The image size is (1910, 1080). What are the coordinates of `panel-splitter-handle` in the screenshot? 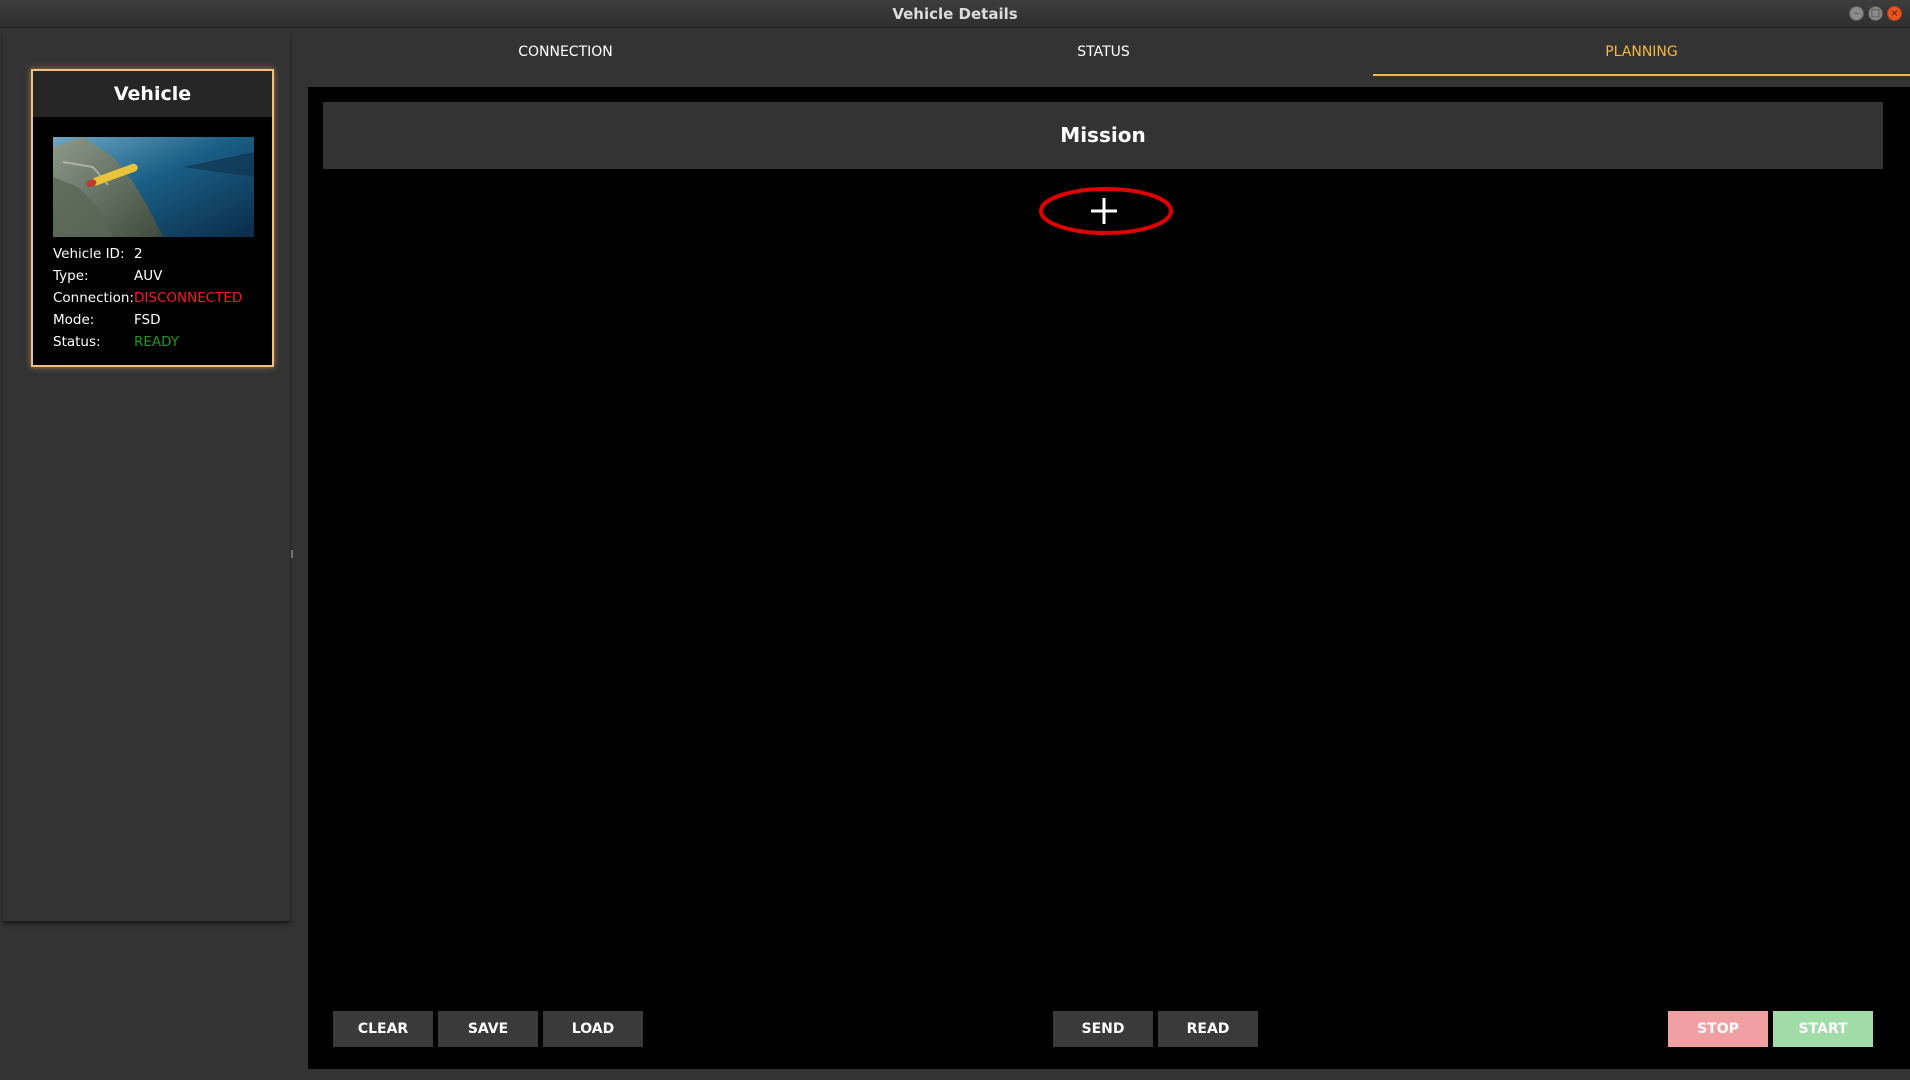 It's located at (292, 554).